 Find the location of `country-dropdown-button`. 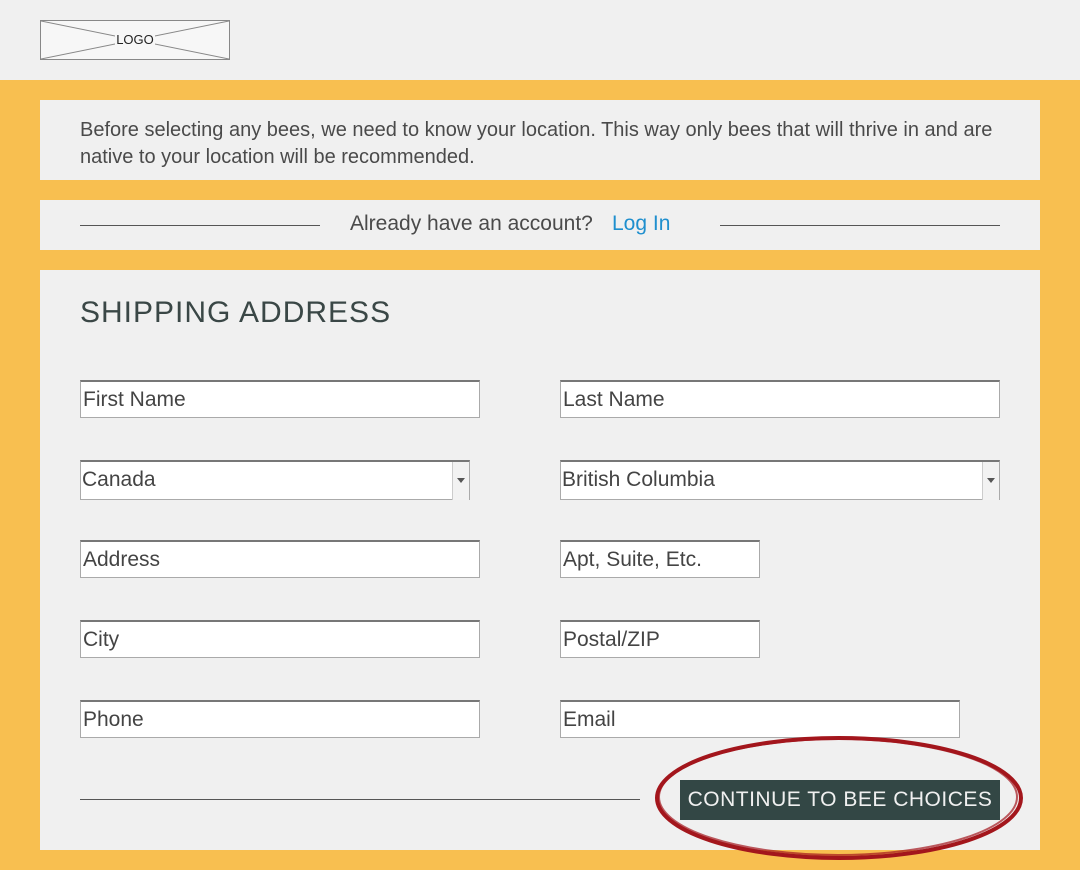

country-dropdown-button is located at coordinates (460, 481).